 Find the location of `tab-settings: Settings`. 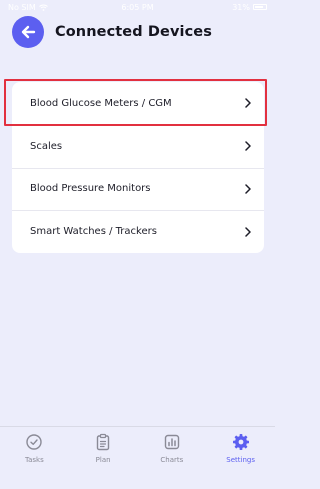

tab-settings: Settings is located at coordinates (241, 448).